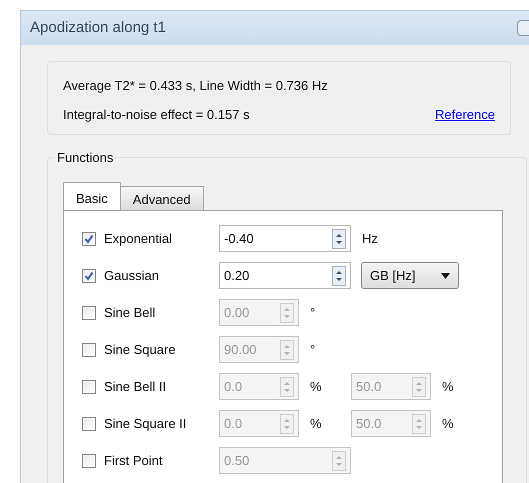  I want to click on function-label: Sine Square II, so click(145, 423).